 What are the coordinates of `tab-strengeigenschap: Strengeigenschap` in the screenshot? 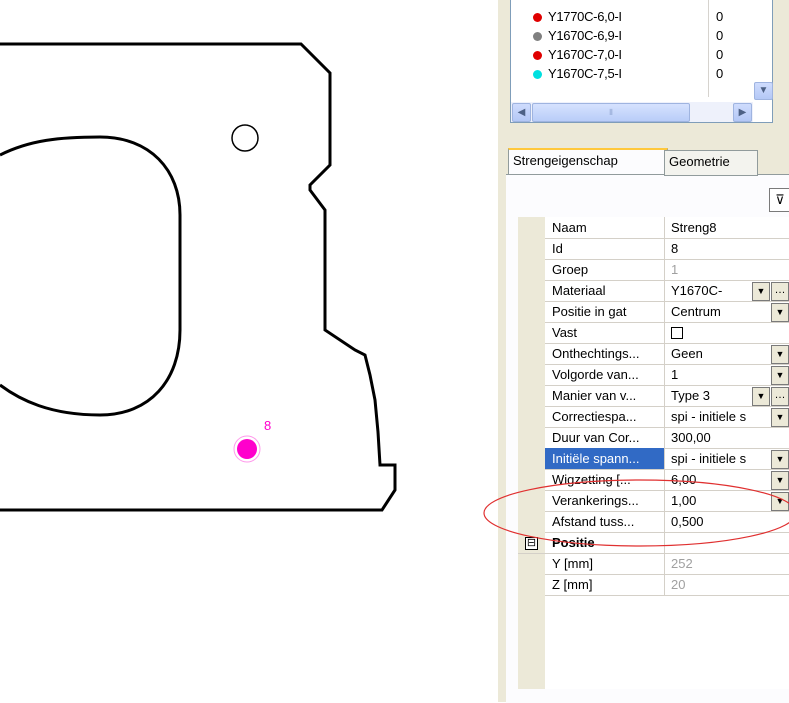 It's located at (588, 161).